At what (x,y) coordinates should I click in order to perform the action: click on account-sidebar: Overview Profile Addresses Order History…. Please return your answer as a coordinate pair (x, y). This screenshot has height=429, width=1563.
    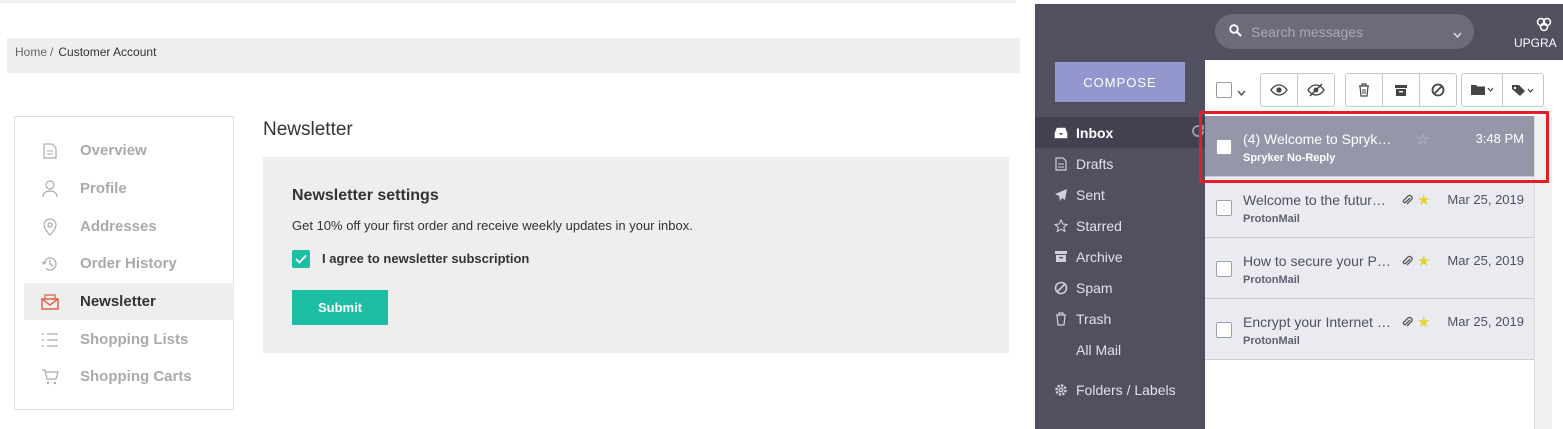
    Looking at the image, I should click on (124, 263).